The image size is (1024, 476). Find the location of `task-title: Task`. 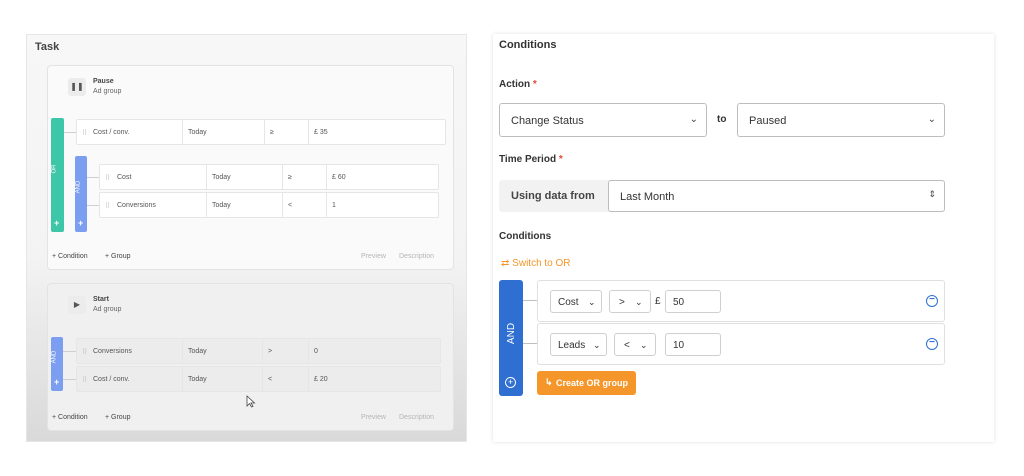

task-title: Task is located at coordinates (47, 47).